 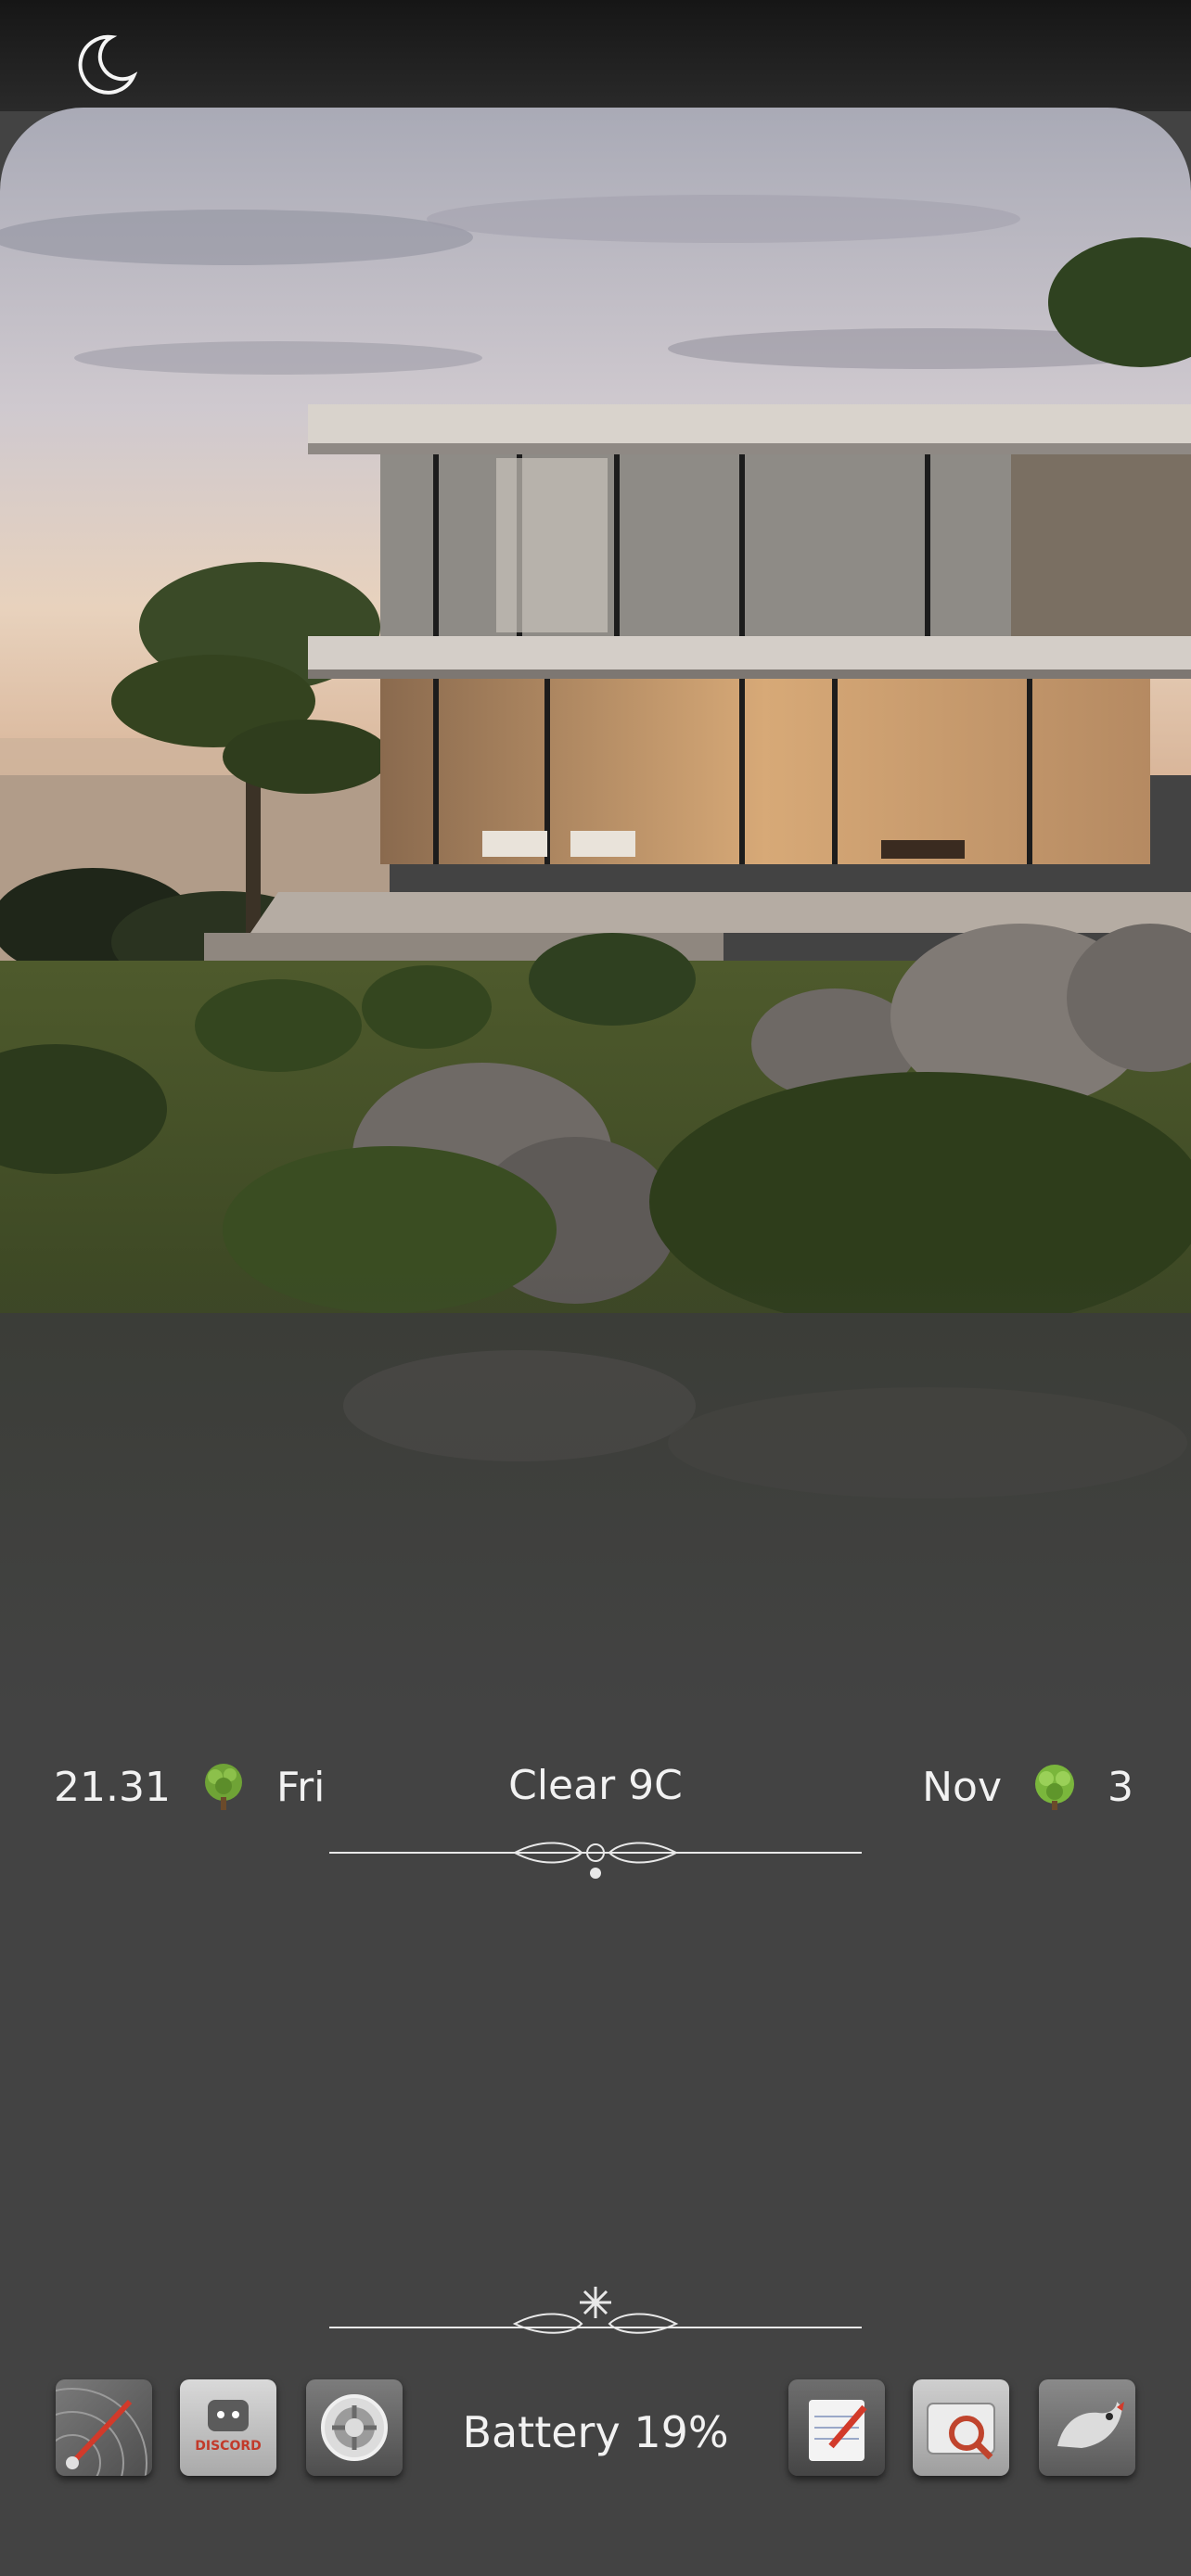 What do you see at coordinates (961, 2427) in the screenshot?
I see `file-search-app-icon` at bounding box center [961, 2427].